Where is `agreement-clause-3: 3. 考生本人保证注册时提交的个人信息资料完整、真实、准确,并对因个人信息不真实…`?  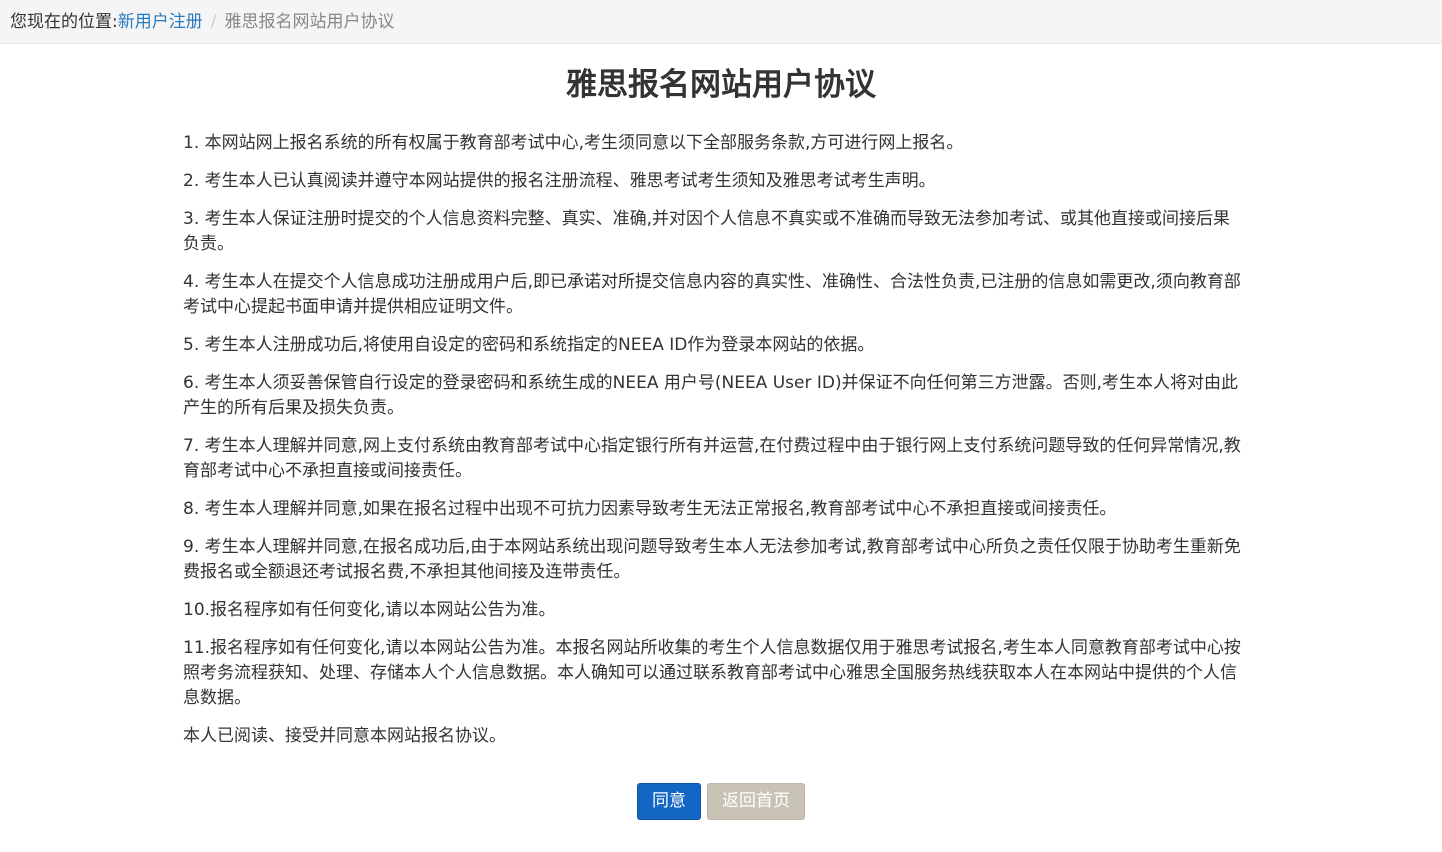 agreement-clause-3: 3. 考生本人保证注册时提交的个人信息资料完整、真实、准确,并对因个人信息不真实… is located at coordinates (707, 231).